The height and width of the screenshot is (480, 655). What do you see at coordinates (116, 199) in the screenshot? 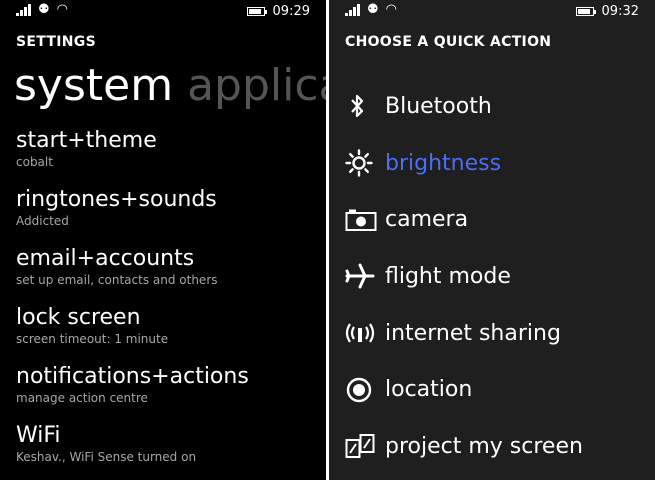
I see `setting-title: ringtones+sounds` at bounding box center [116, 199].